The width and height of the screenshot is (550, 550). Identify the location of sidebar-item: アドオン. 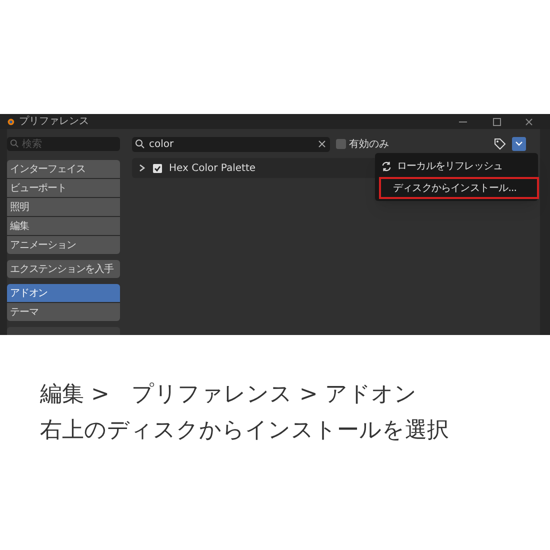
(63, 293).